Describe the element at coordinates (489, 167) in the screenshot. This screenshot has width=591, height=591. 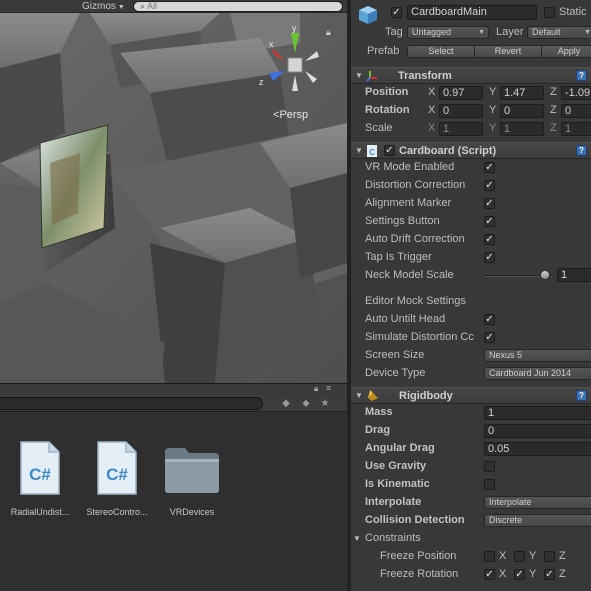
I see `vr-mode-checkbox: ✓` at that location.